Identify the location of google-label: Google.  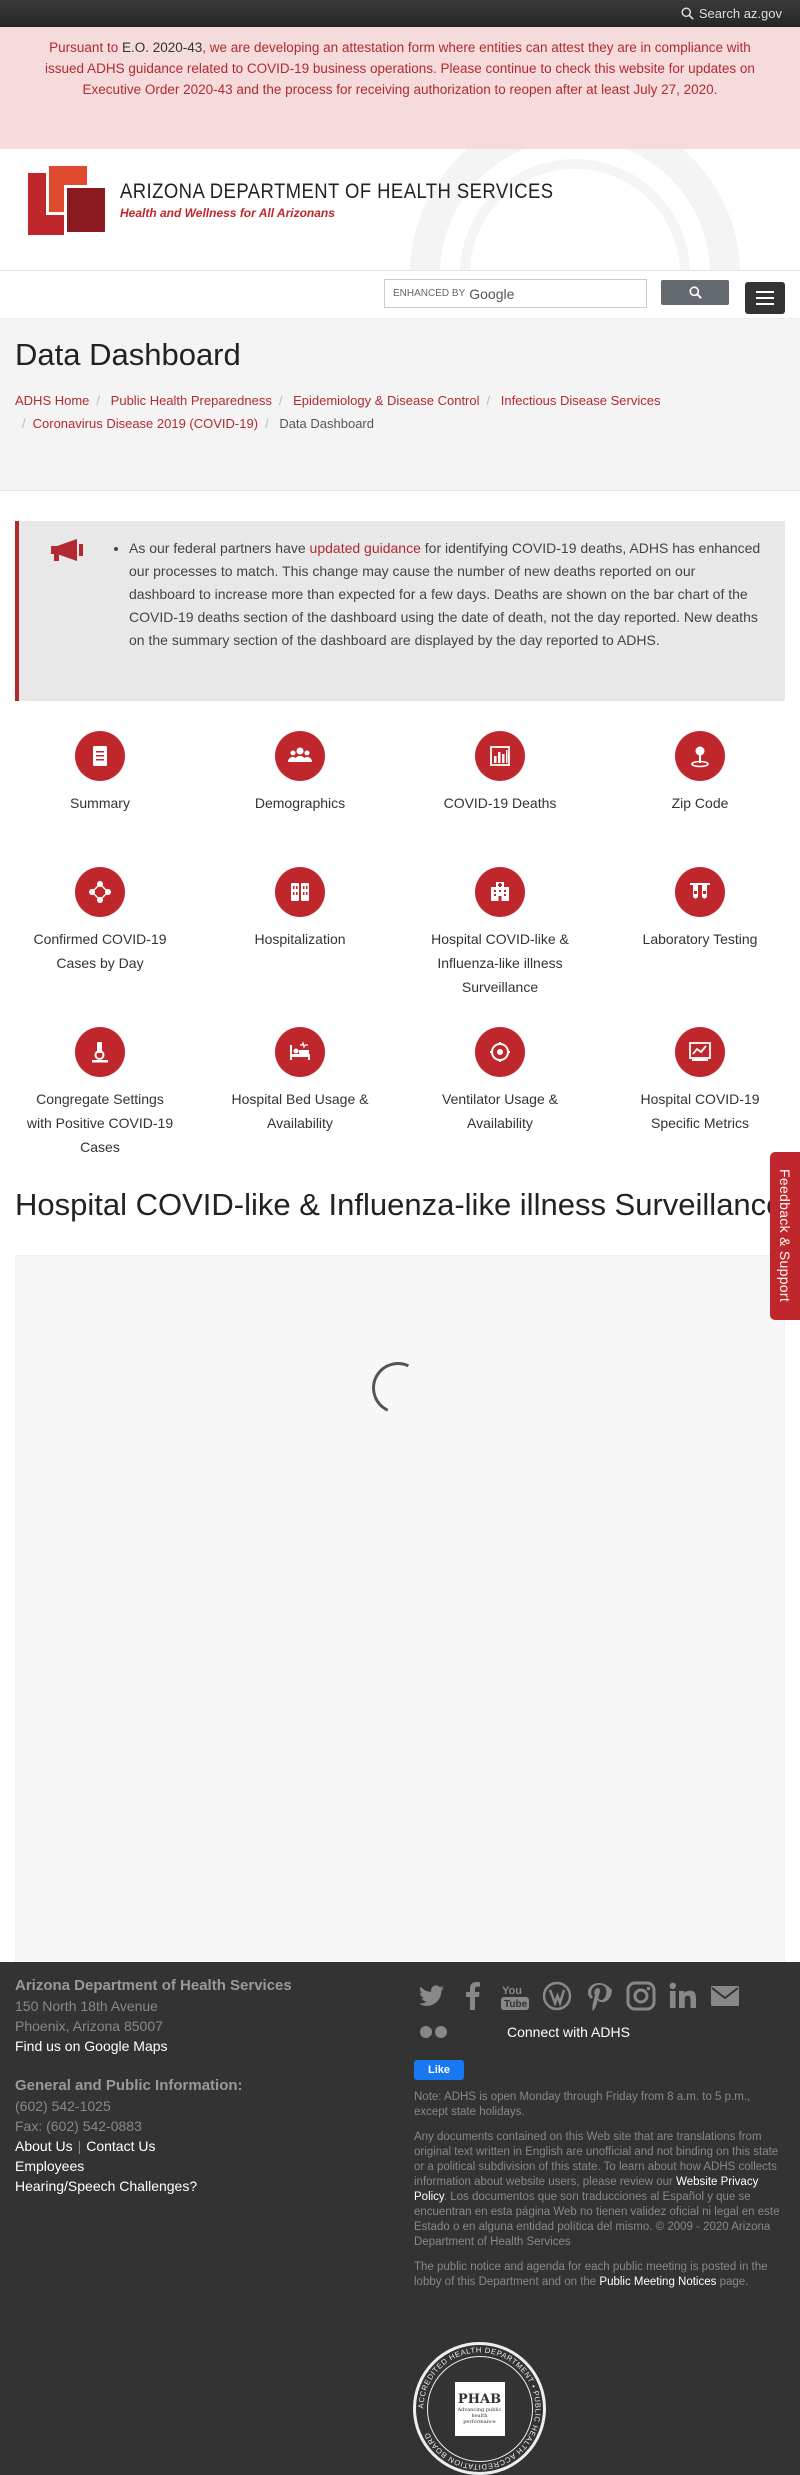
(492, 293).